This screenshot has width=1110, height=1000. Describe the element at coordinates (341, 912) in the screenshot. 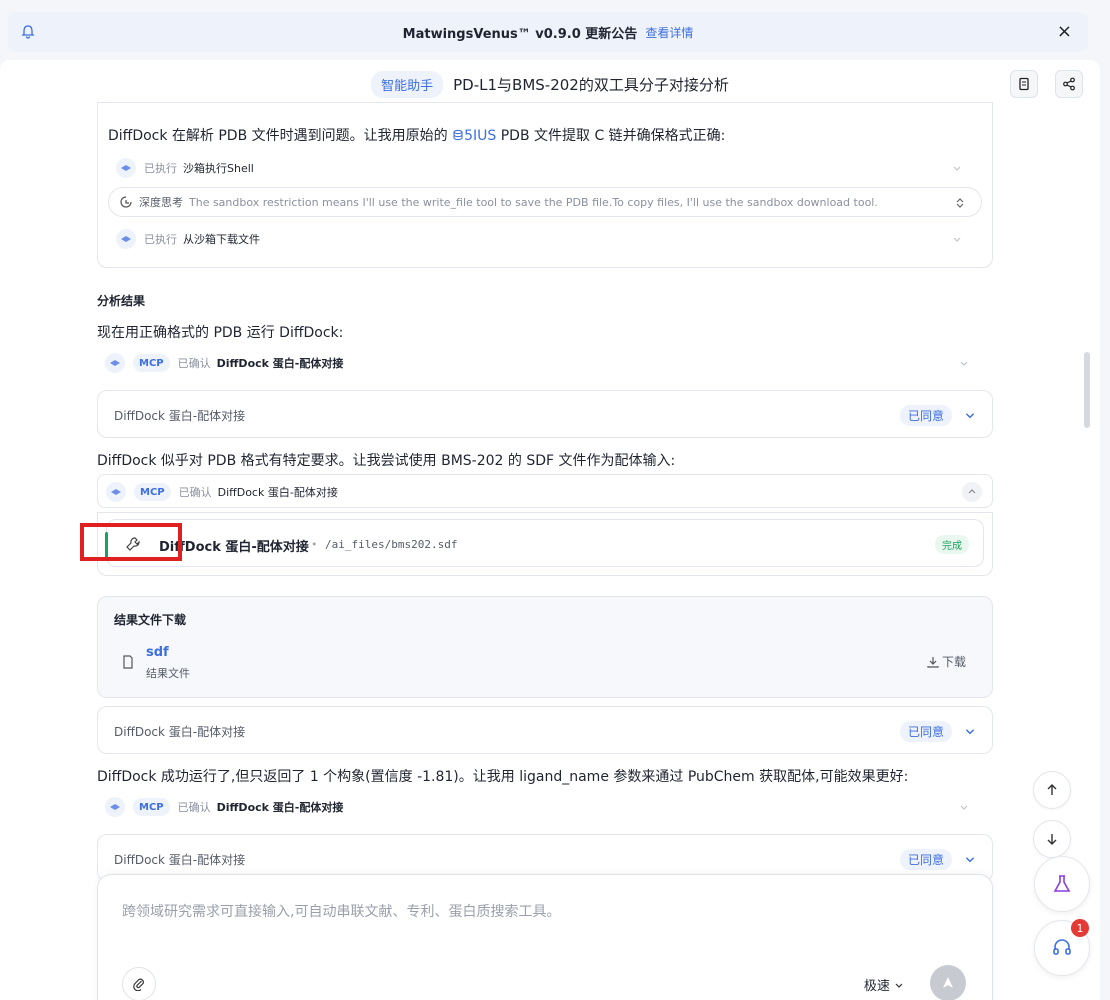

I see `composer-placeholder: 跨领域研究需求可直接输入,可自动串联文献、专利、蛋白质搜索工具。` at that location.